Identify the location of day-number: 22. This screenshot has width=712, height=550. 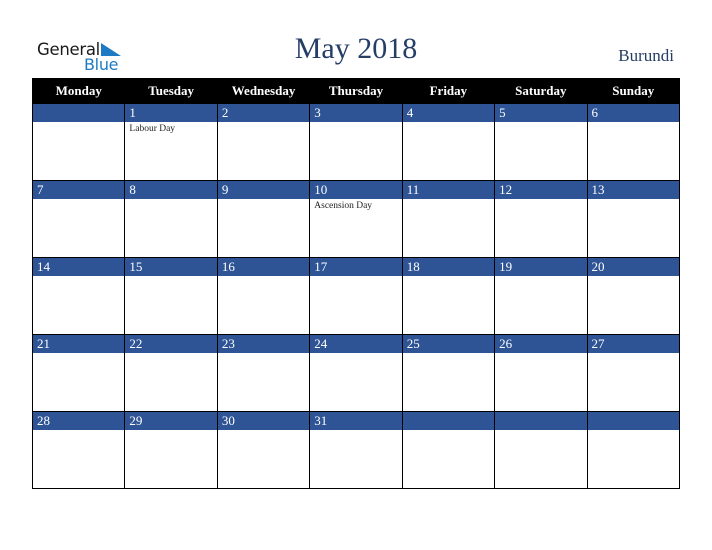
(171, 344).